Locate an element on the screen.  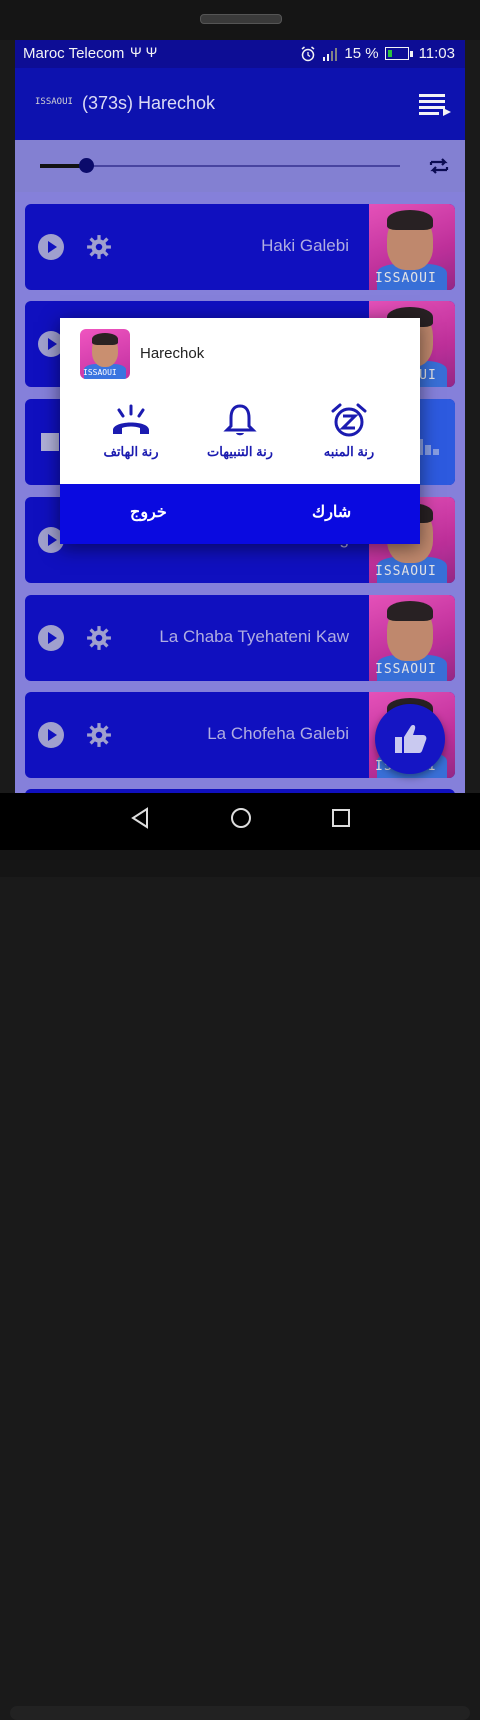
recent-apps-icon is located at coordinates (341, 818).